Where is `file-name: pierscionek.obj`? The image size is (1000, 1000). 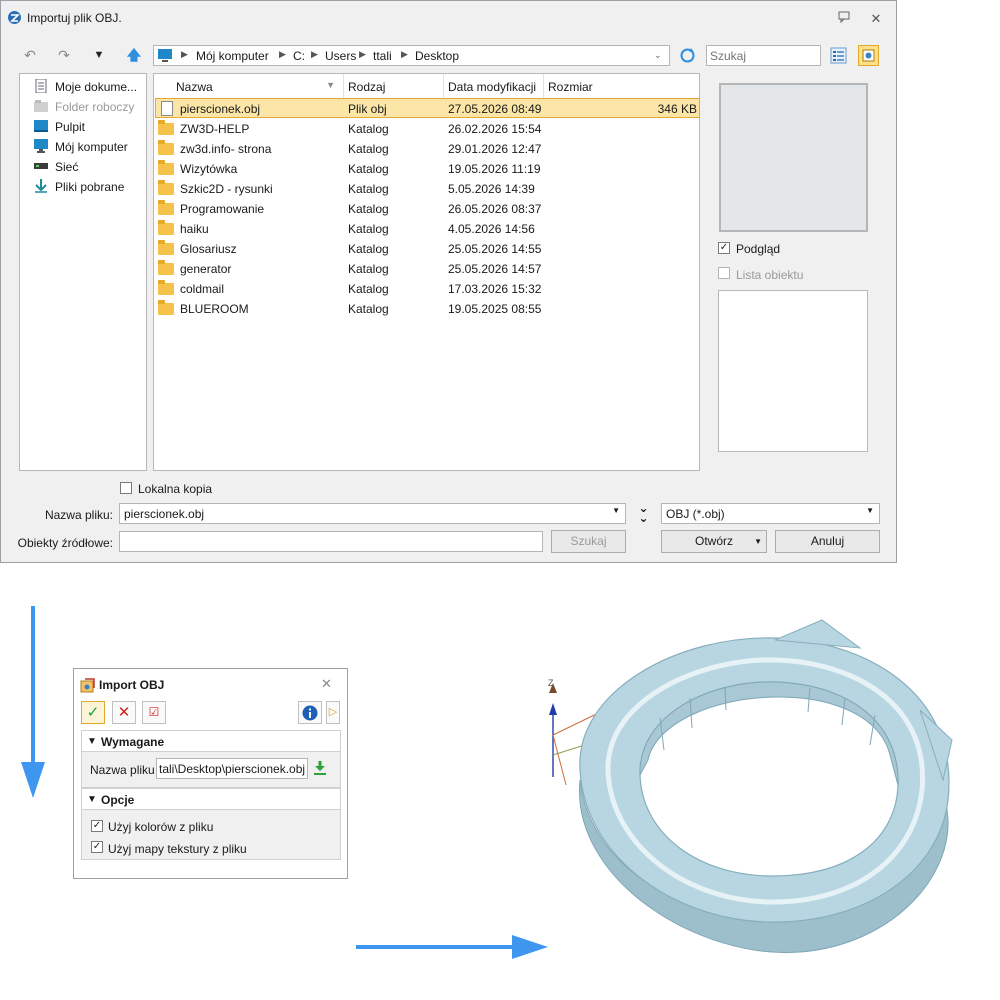
file-name: pierscionek.obj is located at coordinates (220, 109).